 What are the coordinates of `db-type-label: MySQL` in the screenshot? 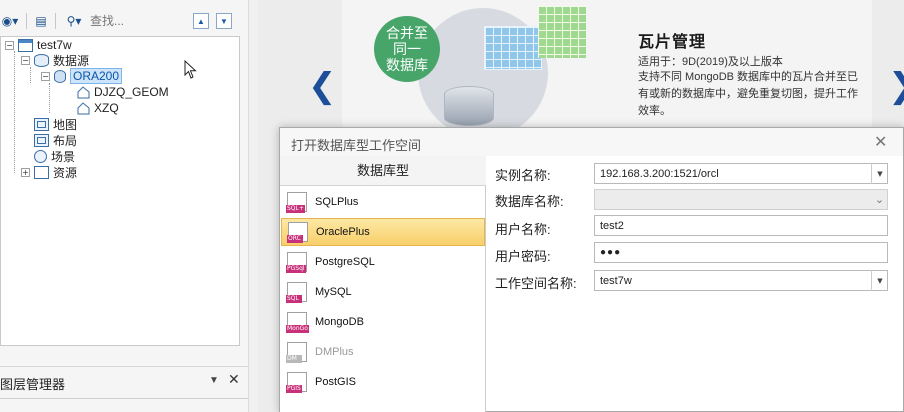 It's located at (333, 292).